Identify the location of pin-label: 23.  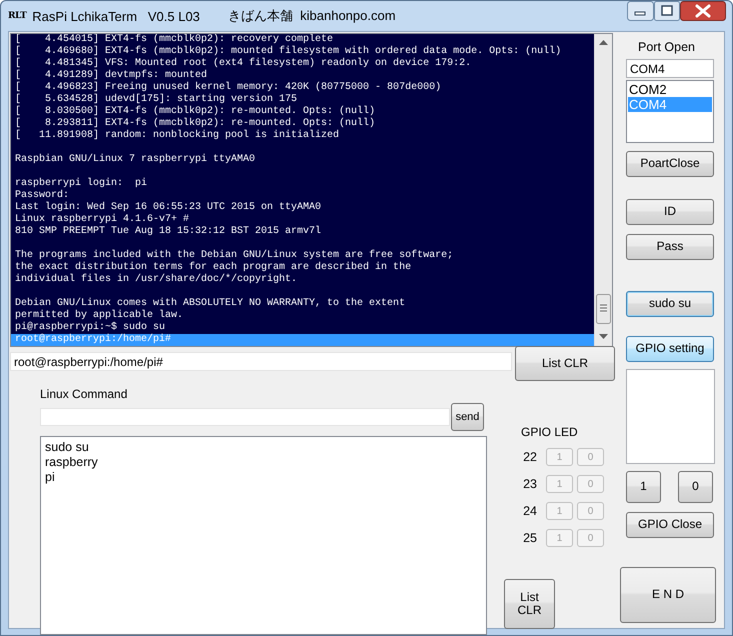
(530, 484).